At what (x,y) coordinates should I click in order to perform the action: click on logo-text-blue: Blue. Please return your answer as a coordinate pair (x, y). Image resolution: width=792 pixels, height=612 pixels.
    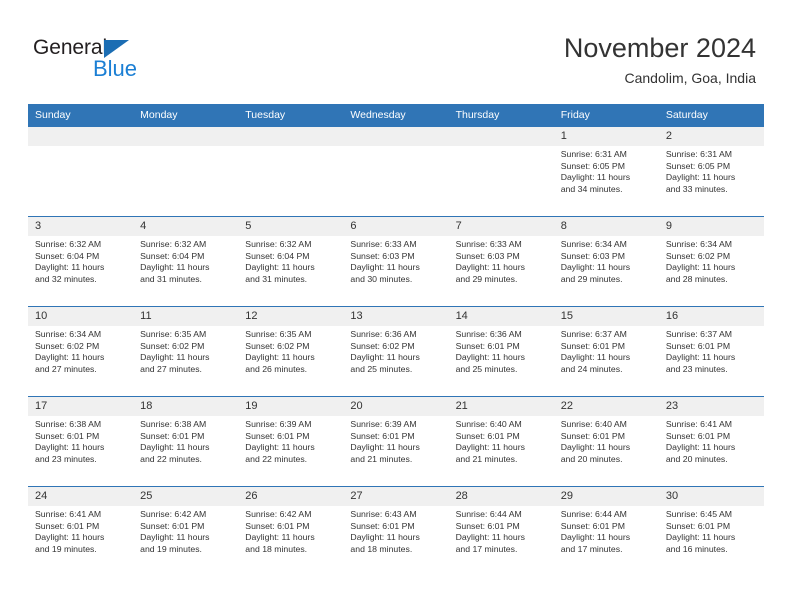
    Looking at the image, I should click on (115, 68).